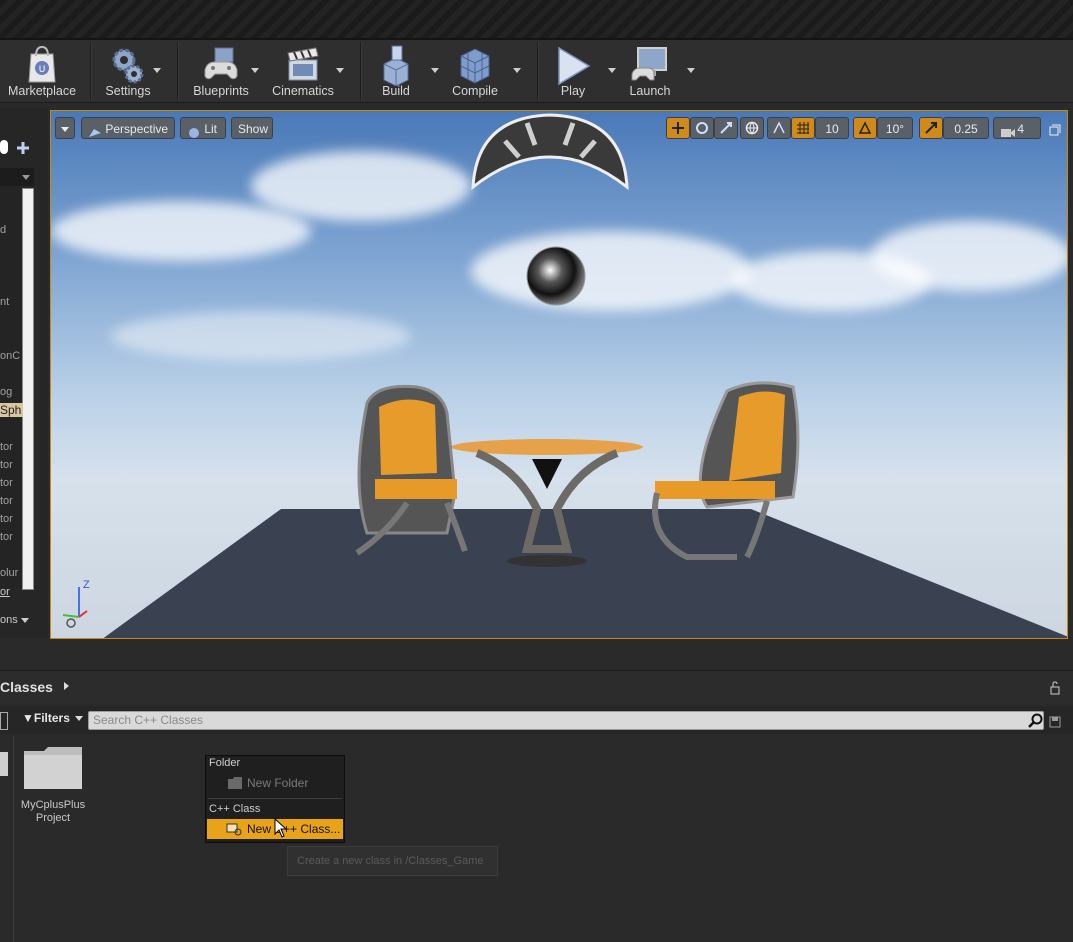 The width and height of the screenshot is (1073, 942). What do you see at coordinates (573, 71) in the screenshot?
I see `play-button: Play` at bounding box center [573, 71].